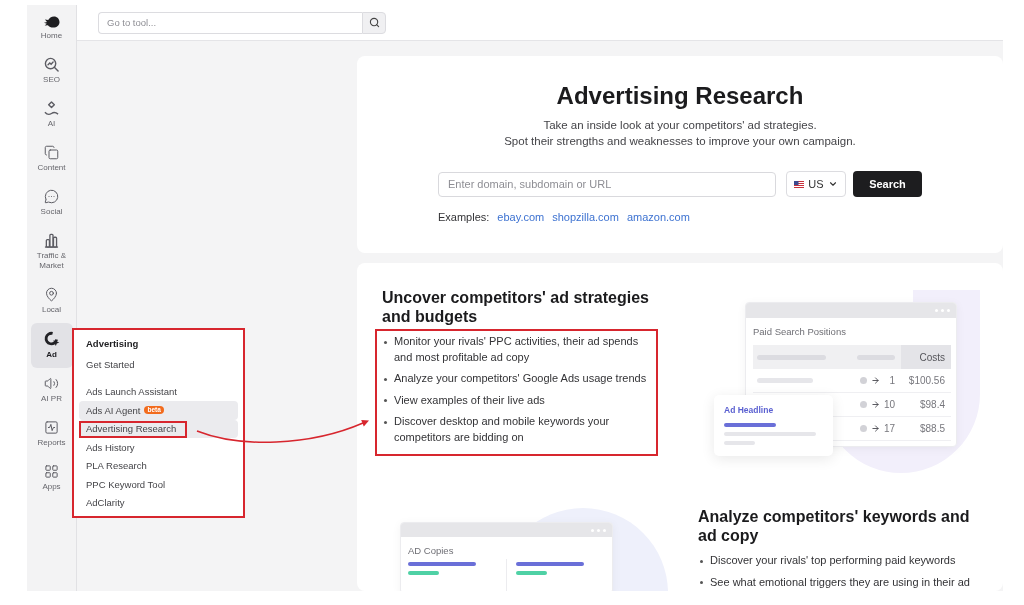  I want to click on nav-item: Apps, so click(51, 478).